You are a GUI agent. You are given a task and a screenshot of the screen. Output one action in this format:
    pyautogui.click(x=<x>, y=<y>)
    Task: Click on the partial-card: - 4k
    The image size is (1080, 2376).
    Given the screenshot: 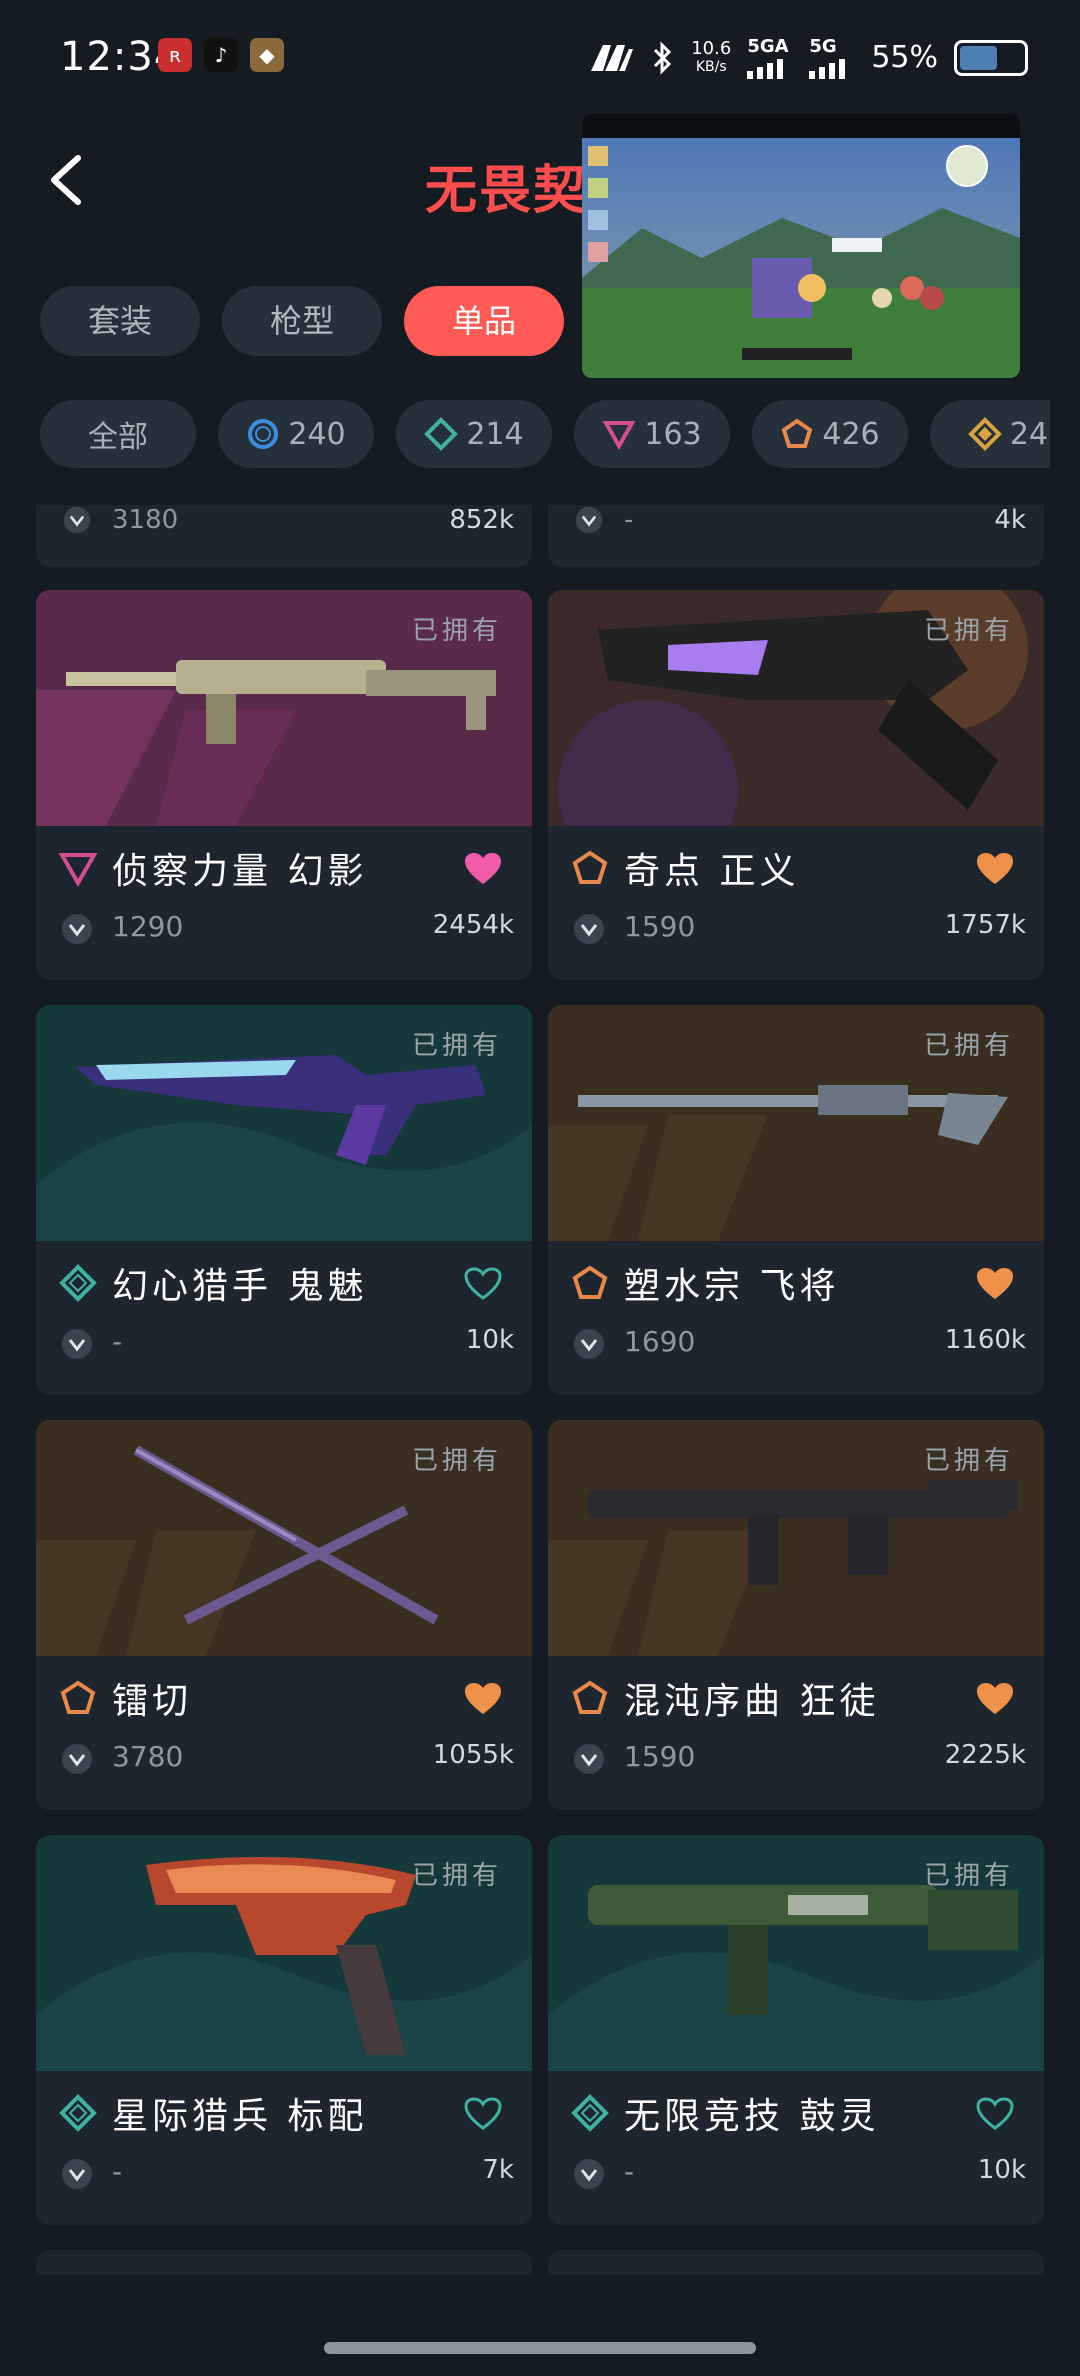 What is the action you would take?
    pyautogui.click(x=796, y=536)
    